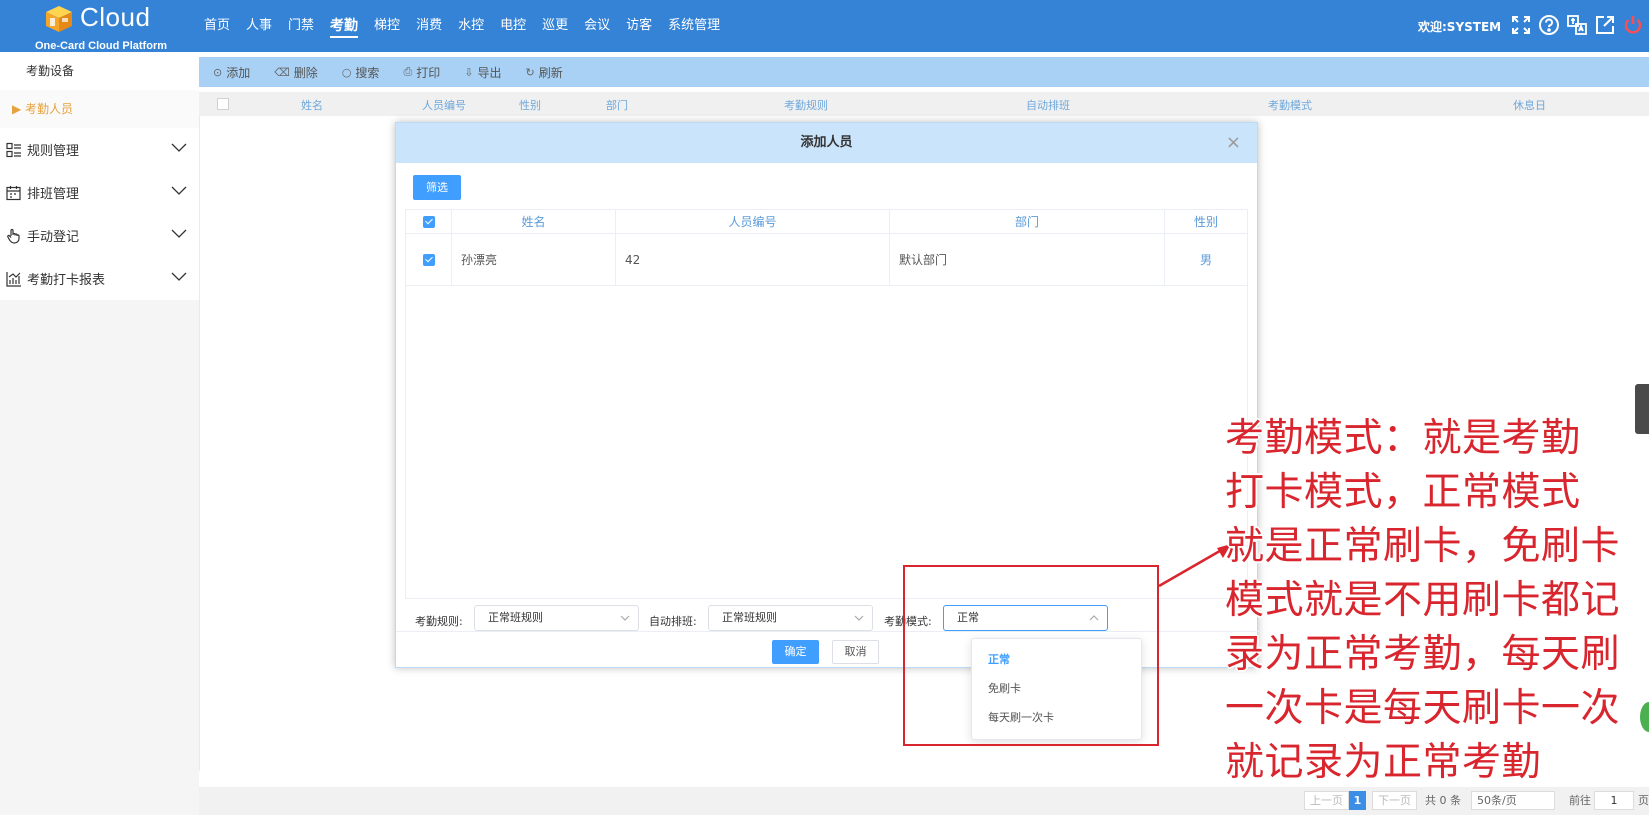  Describe the element at coordinates (826, 260) in the screenshot. I see `table-row: 孙漂亮 42 默认部门 男` at that location.